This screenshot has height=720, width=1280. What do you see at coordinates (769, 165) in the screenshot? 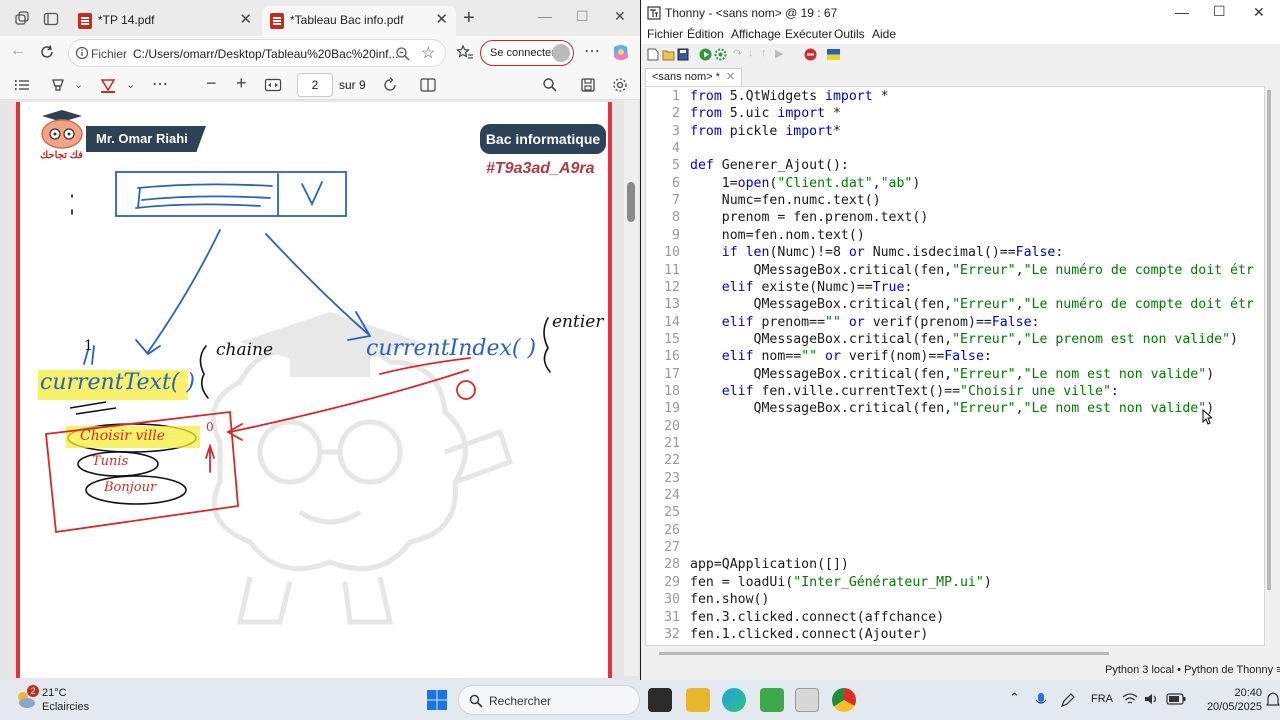
I see `code-line: def Generer_Ajout():` at bounding box center [769, 165].